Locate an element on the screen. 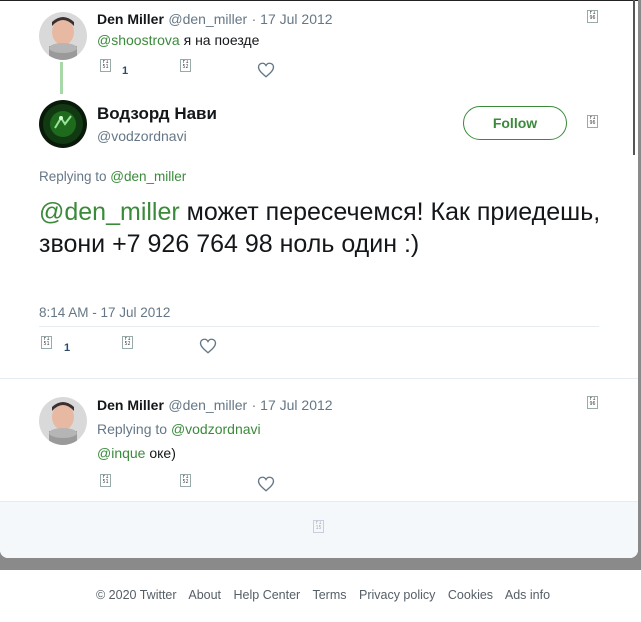 The image size is (641, 622). scrollbar is located at coordinates (634, 77).